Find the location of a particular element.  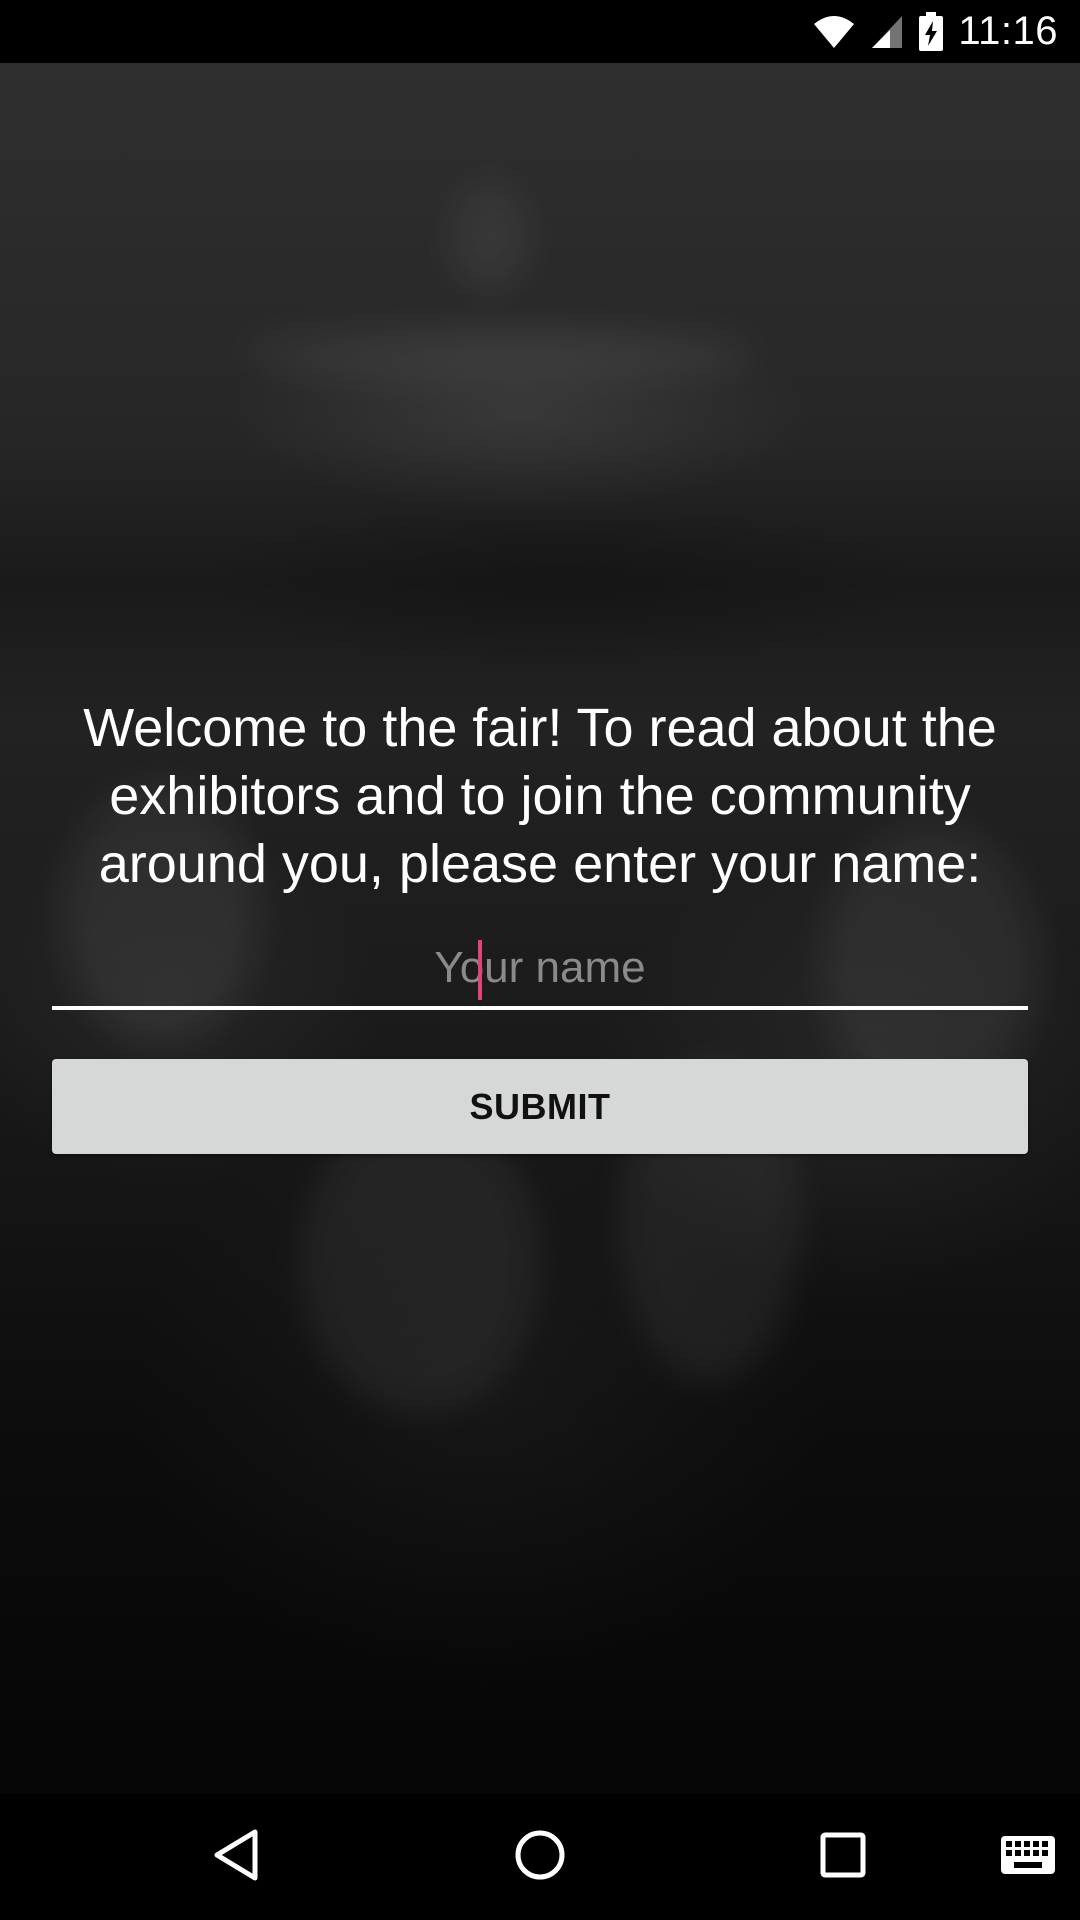

home-button is located at coordinates (540, 1857).